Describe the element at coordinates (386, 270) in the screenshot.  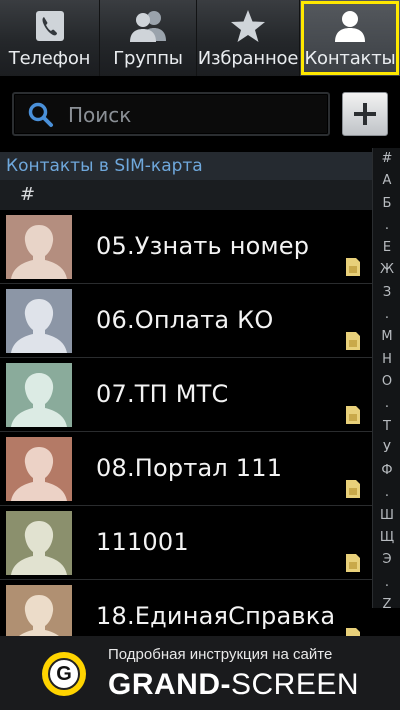
I see `index-letter: Ж` at that location.